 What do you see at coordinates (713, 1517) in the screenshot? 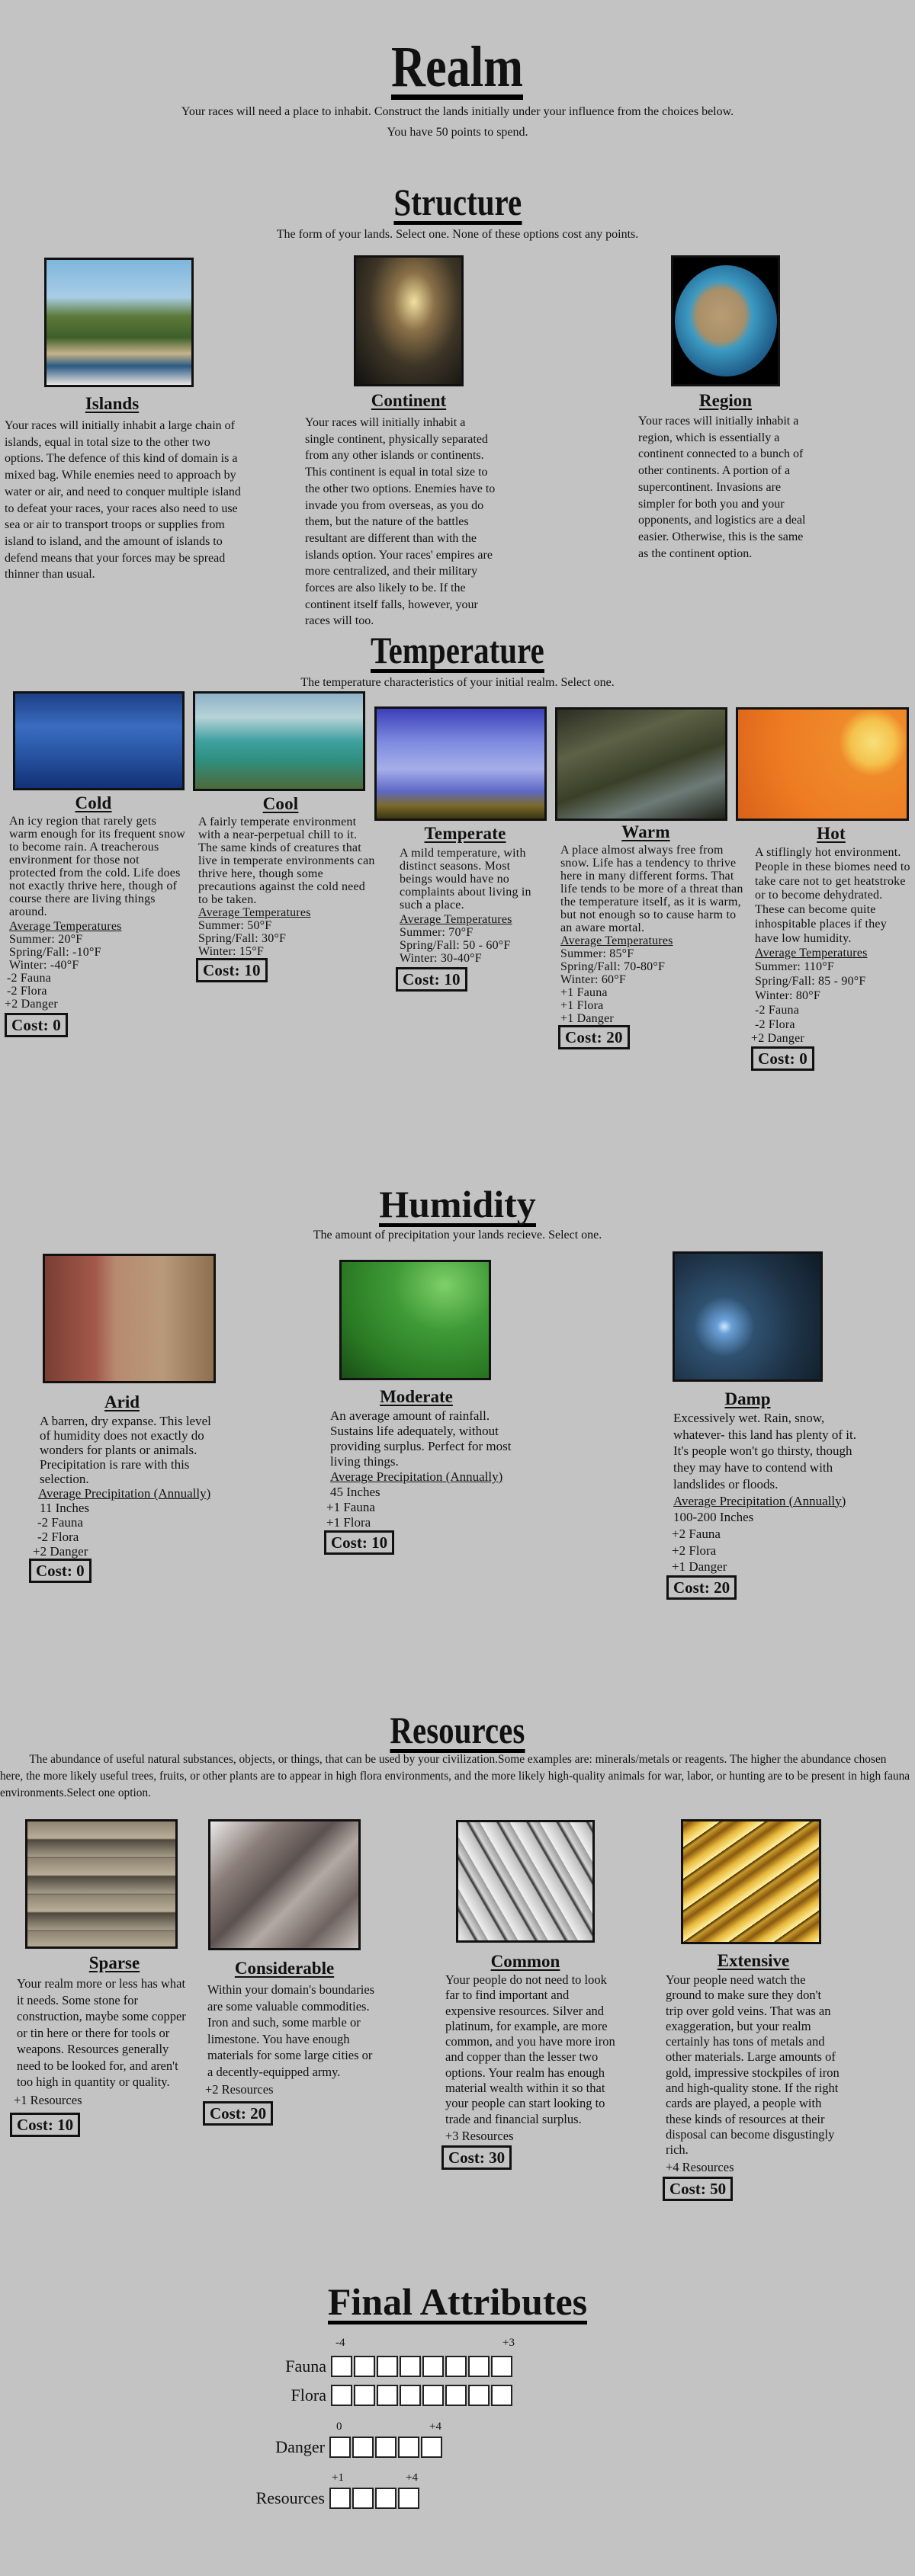
I see `precipitation-amount: 100-200 Inches` at bounding box center [713, 1517].